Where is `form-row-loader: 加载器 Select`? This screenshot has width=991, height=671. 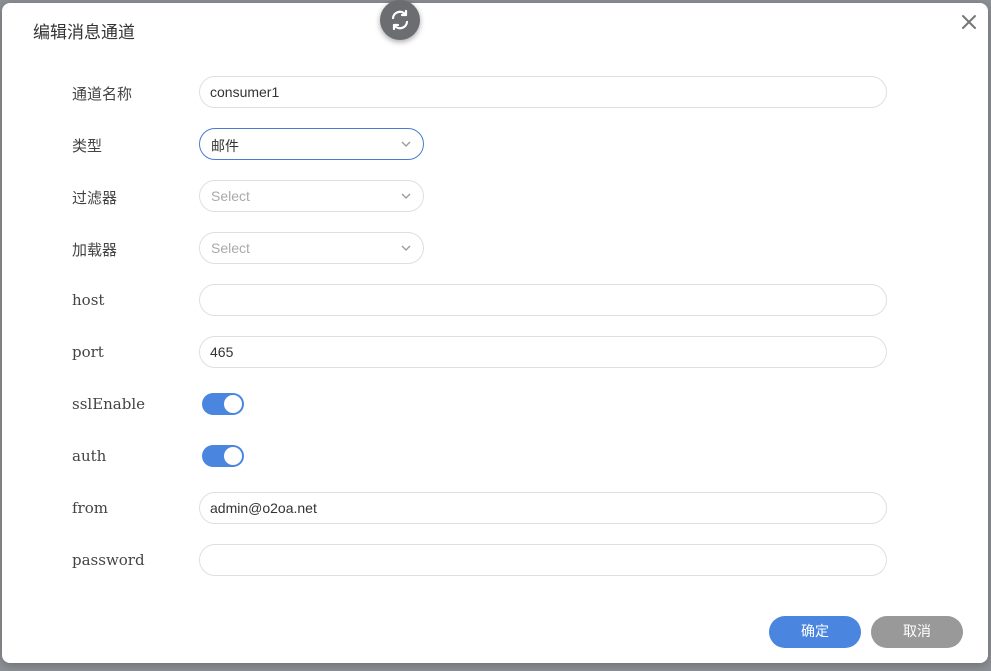
form-row-loader: 加载器 Select is located at coordinates (495, 248).